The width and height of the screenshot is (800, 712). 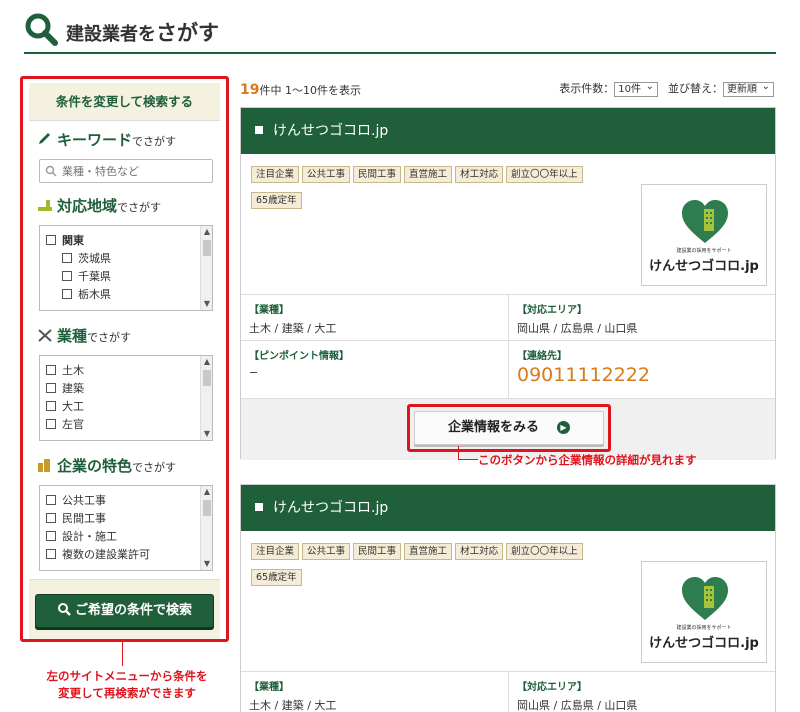 What do you see at coordinates (129, 519) in the screenshot?
I see `feature-option: 民間工事` at bounding box center [129, 519].